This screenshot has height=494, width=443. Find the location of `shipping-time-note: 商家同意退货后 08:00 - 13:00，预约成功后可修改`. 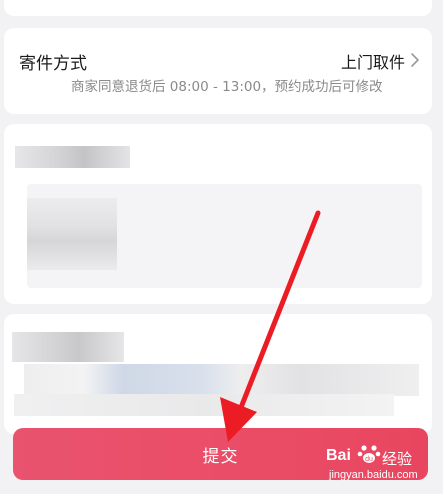

shipping-time-note: 商家同意退货后 08:00 - 13:00，预约成功后可修改 is located at coordinates (227, 87).